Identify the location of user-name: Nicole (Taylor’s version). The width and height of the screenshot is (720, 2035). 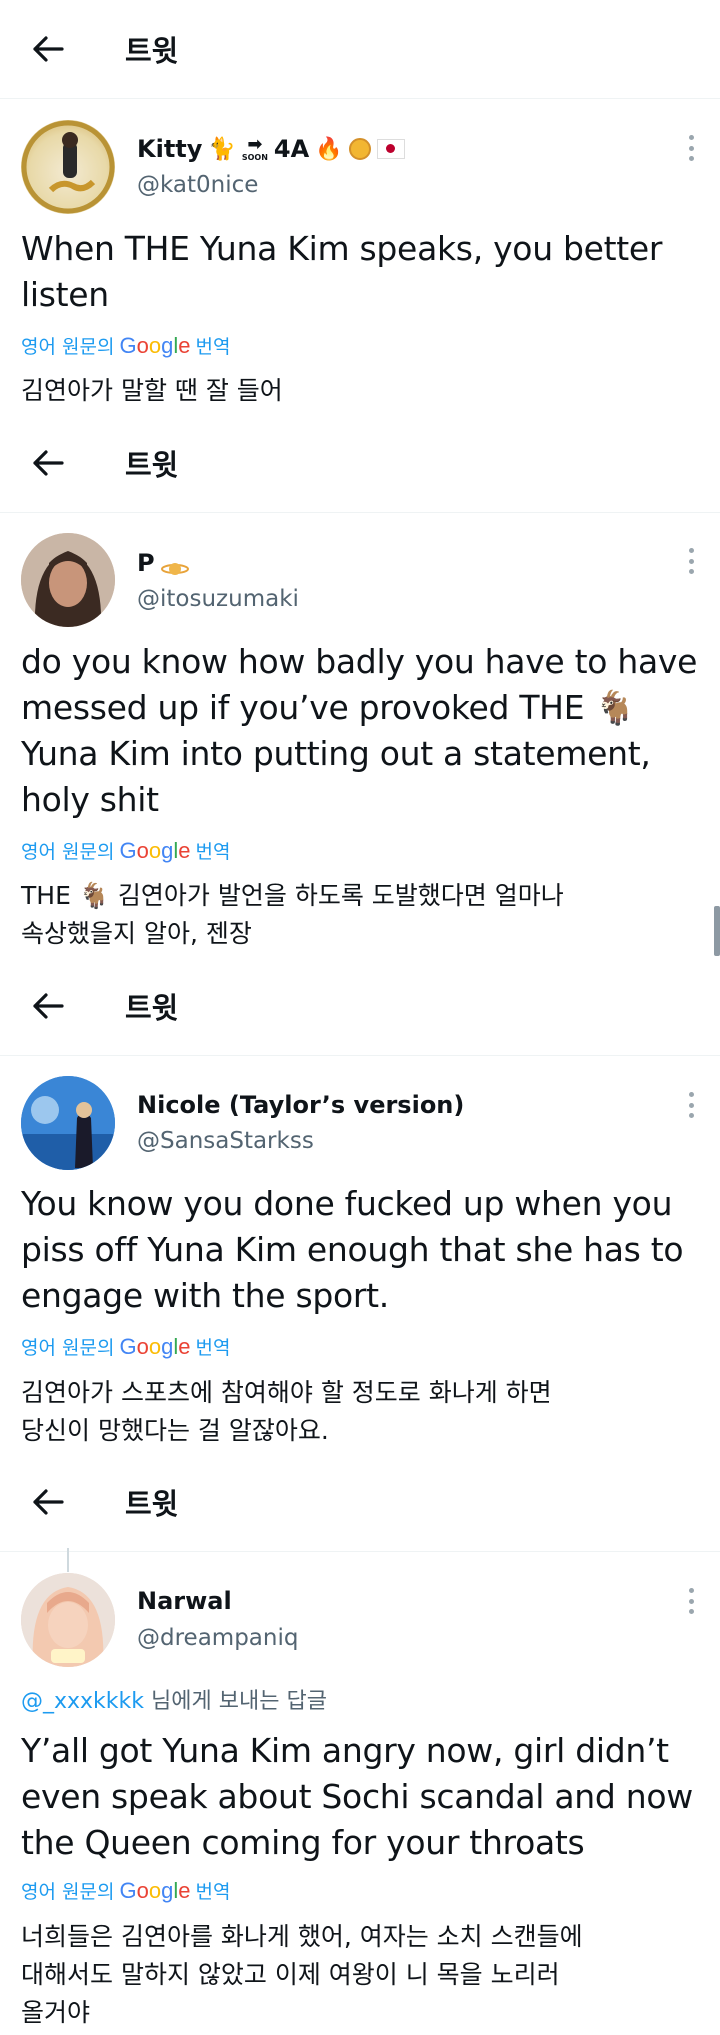
(300, 1105).